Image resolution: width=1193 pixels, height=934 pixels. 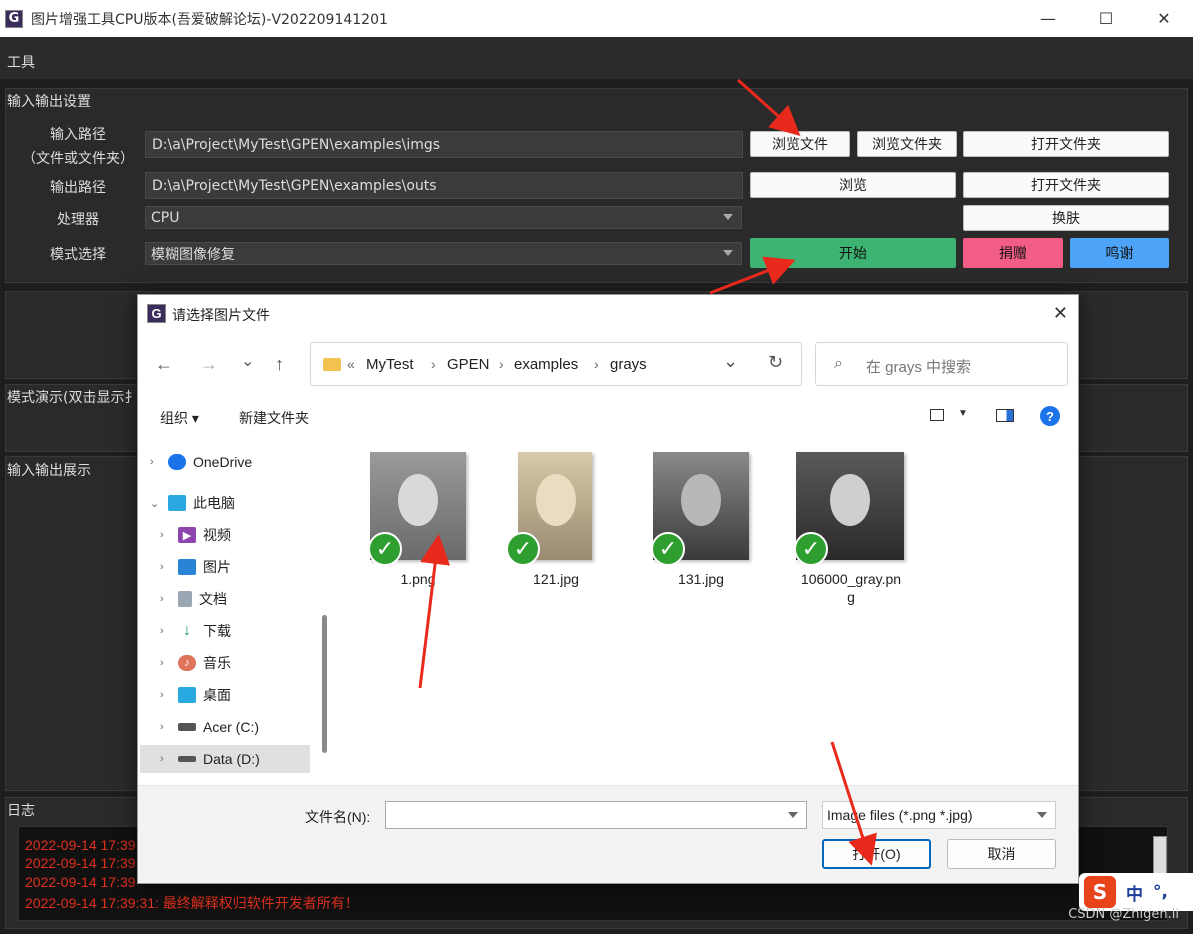 I want to click on ime-language: 中, so click(x=1134, y=892).